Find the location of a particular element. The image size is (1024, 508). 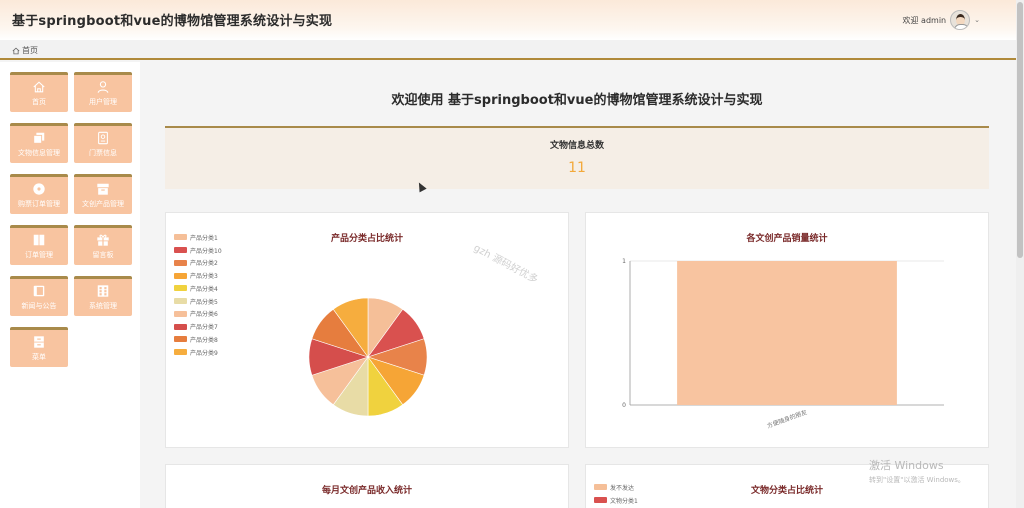

chart-title: 每月文创产品收入统计 is located at coordinates (366, 491).